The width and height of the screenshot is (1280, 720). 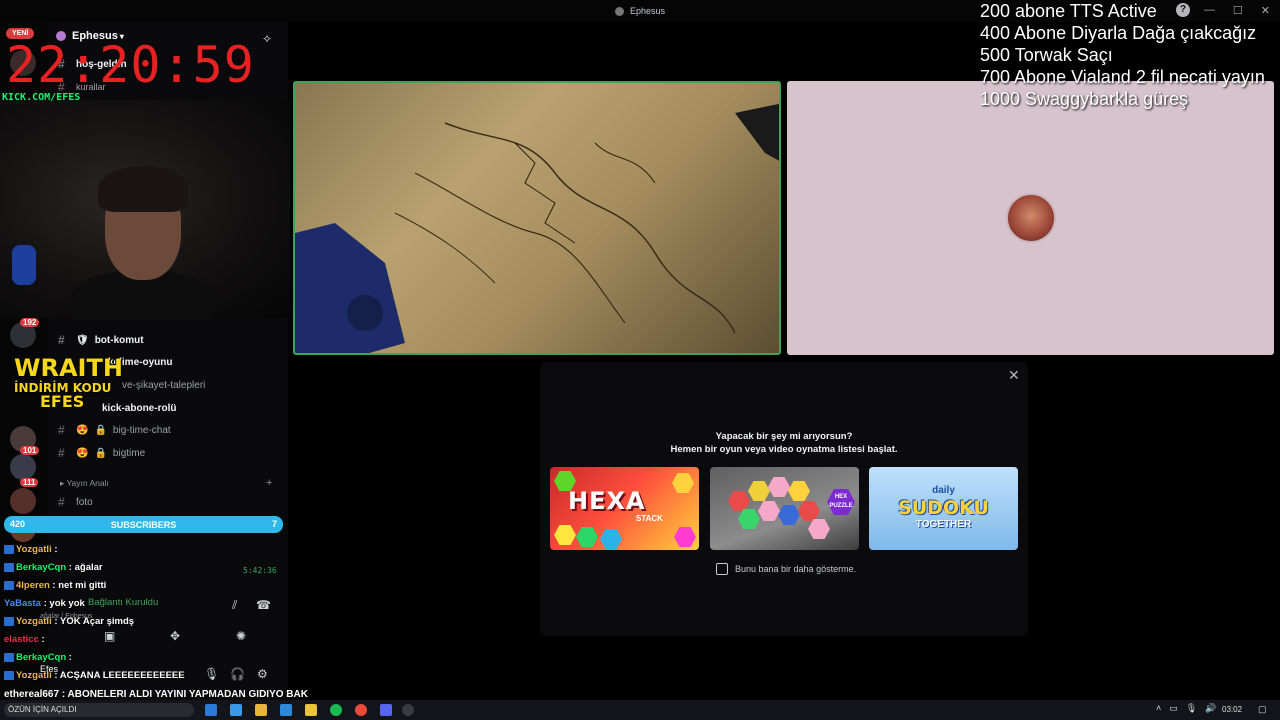 What do you see at coordinates (22, 603) in the screenshot?
I see `chat-user: YaBasta` at bounding box center [22, 603].